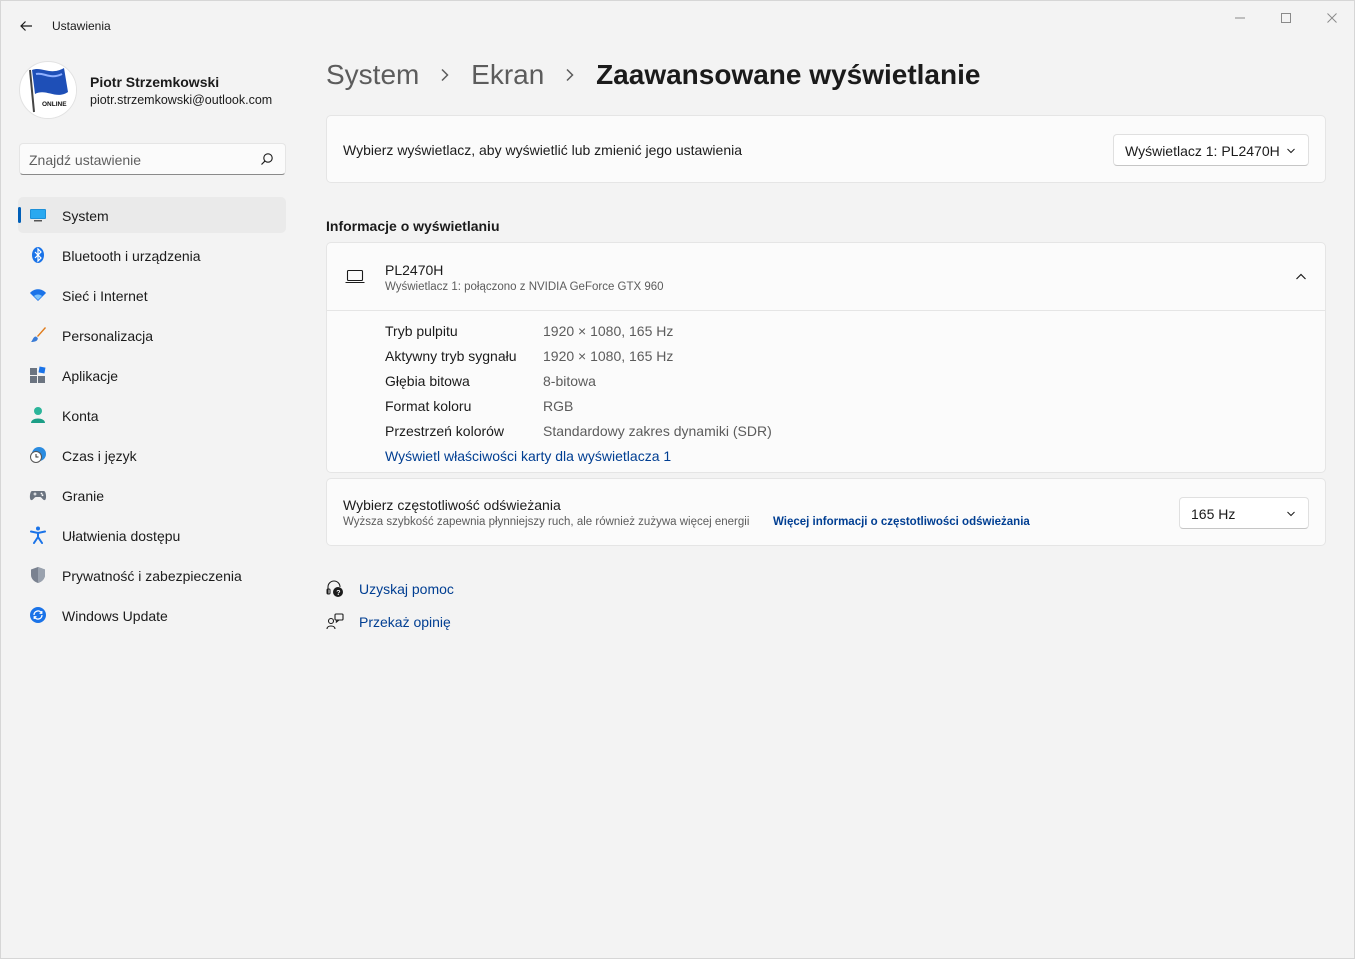  I want to click on gamepad-icon, so click(38, 496).